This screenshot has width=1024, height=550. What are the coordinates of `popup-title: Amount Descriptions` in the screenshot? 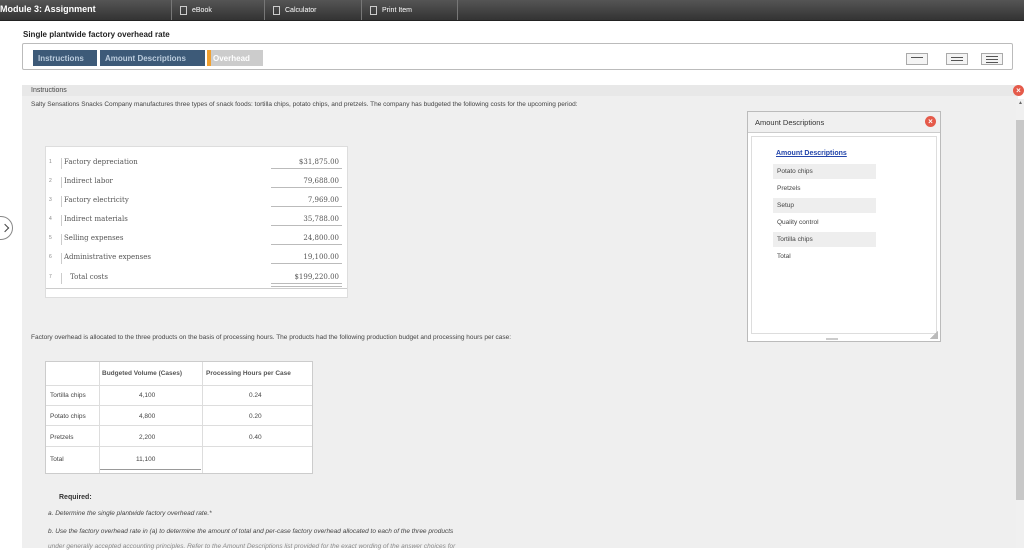 It's located at (790, 122).